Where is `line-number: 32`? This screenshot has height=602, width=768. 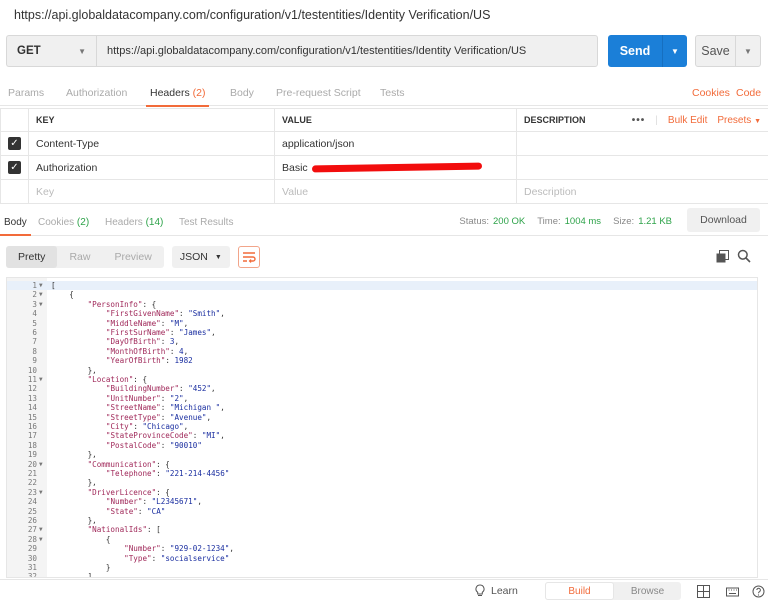
line-number: 32 is located at coordinates (32, 575).